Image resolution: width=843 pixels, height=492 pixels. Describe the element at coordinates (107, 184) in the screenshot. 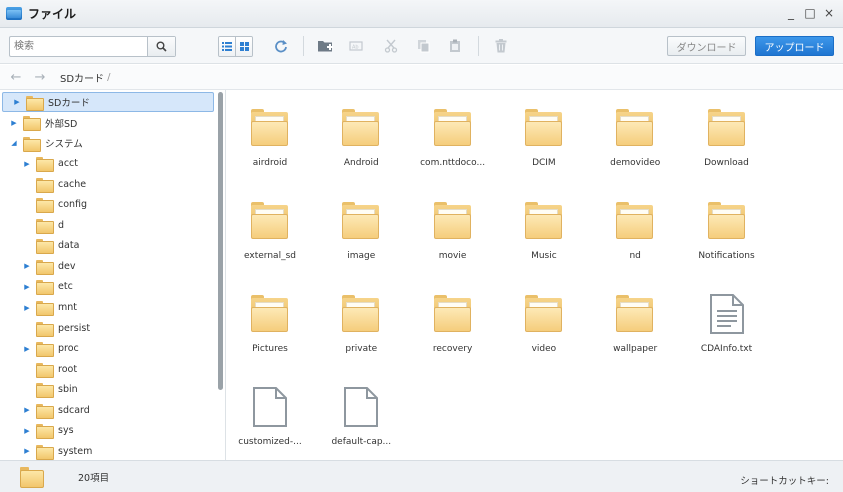

I see `tree-item: cache` at that location.